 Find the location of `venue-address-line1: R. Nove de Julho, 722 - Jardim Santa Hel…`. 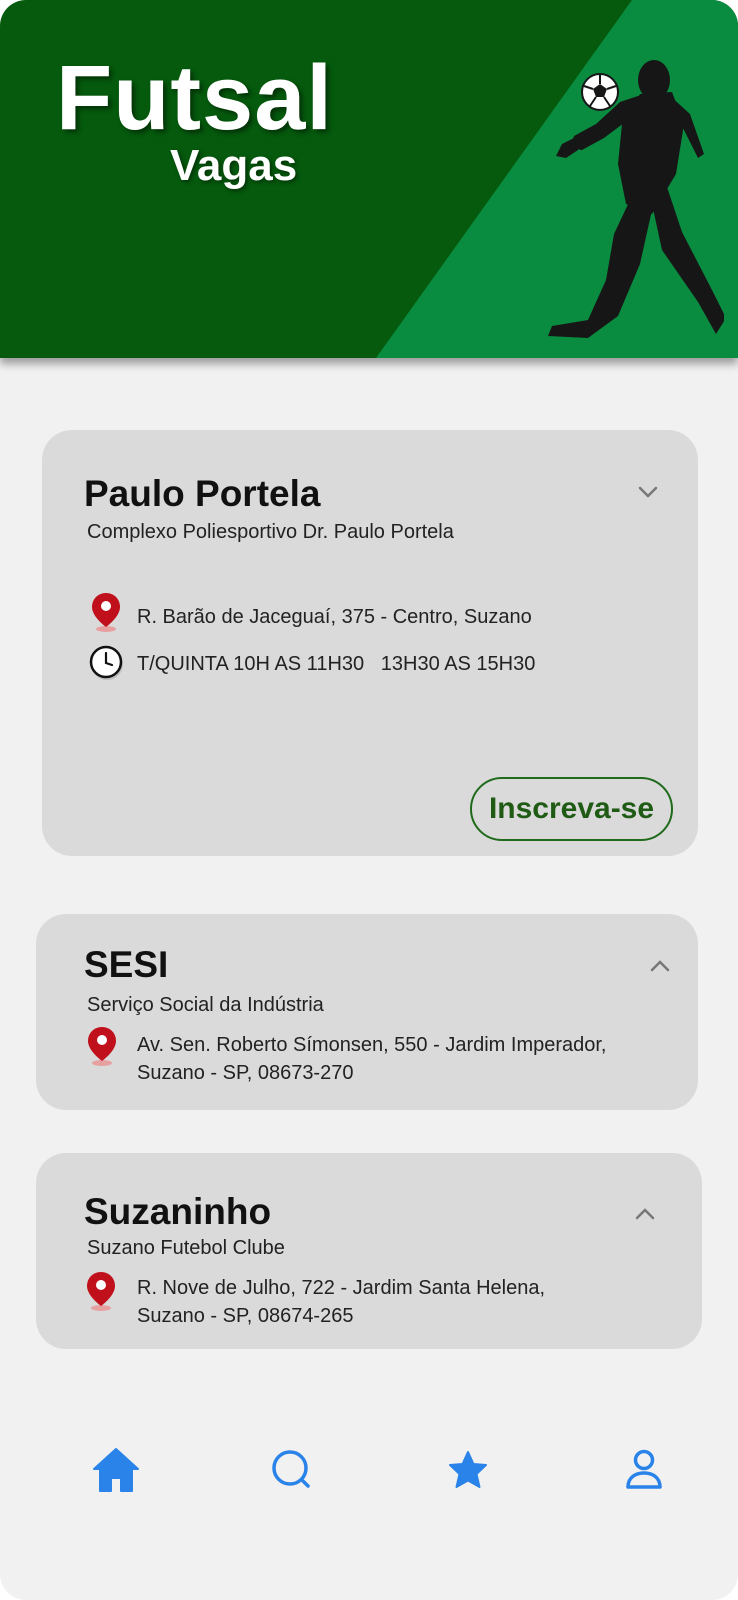

venue-address-line1: R. Nove de Julho, 722 - Jardim Santa Hel… is located at coordinates (341, 1288).